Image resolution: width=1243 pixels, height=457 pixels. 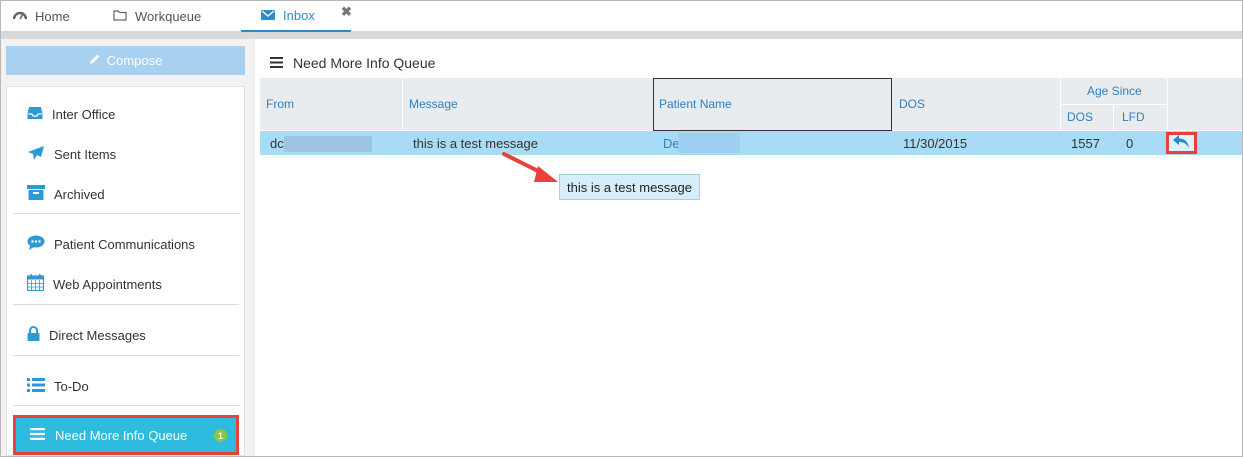 I want to click on sidebar-item-label: Direct Messages, so click(x=97, y=335).